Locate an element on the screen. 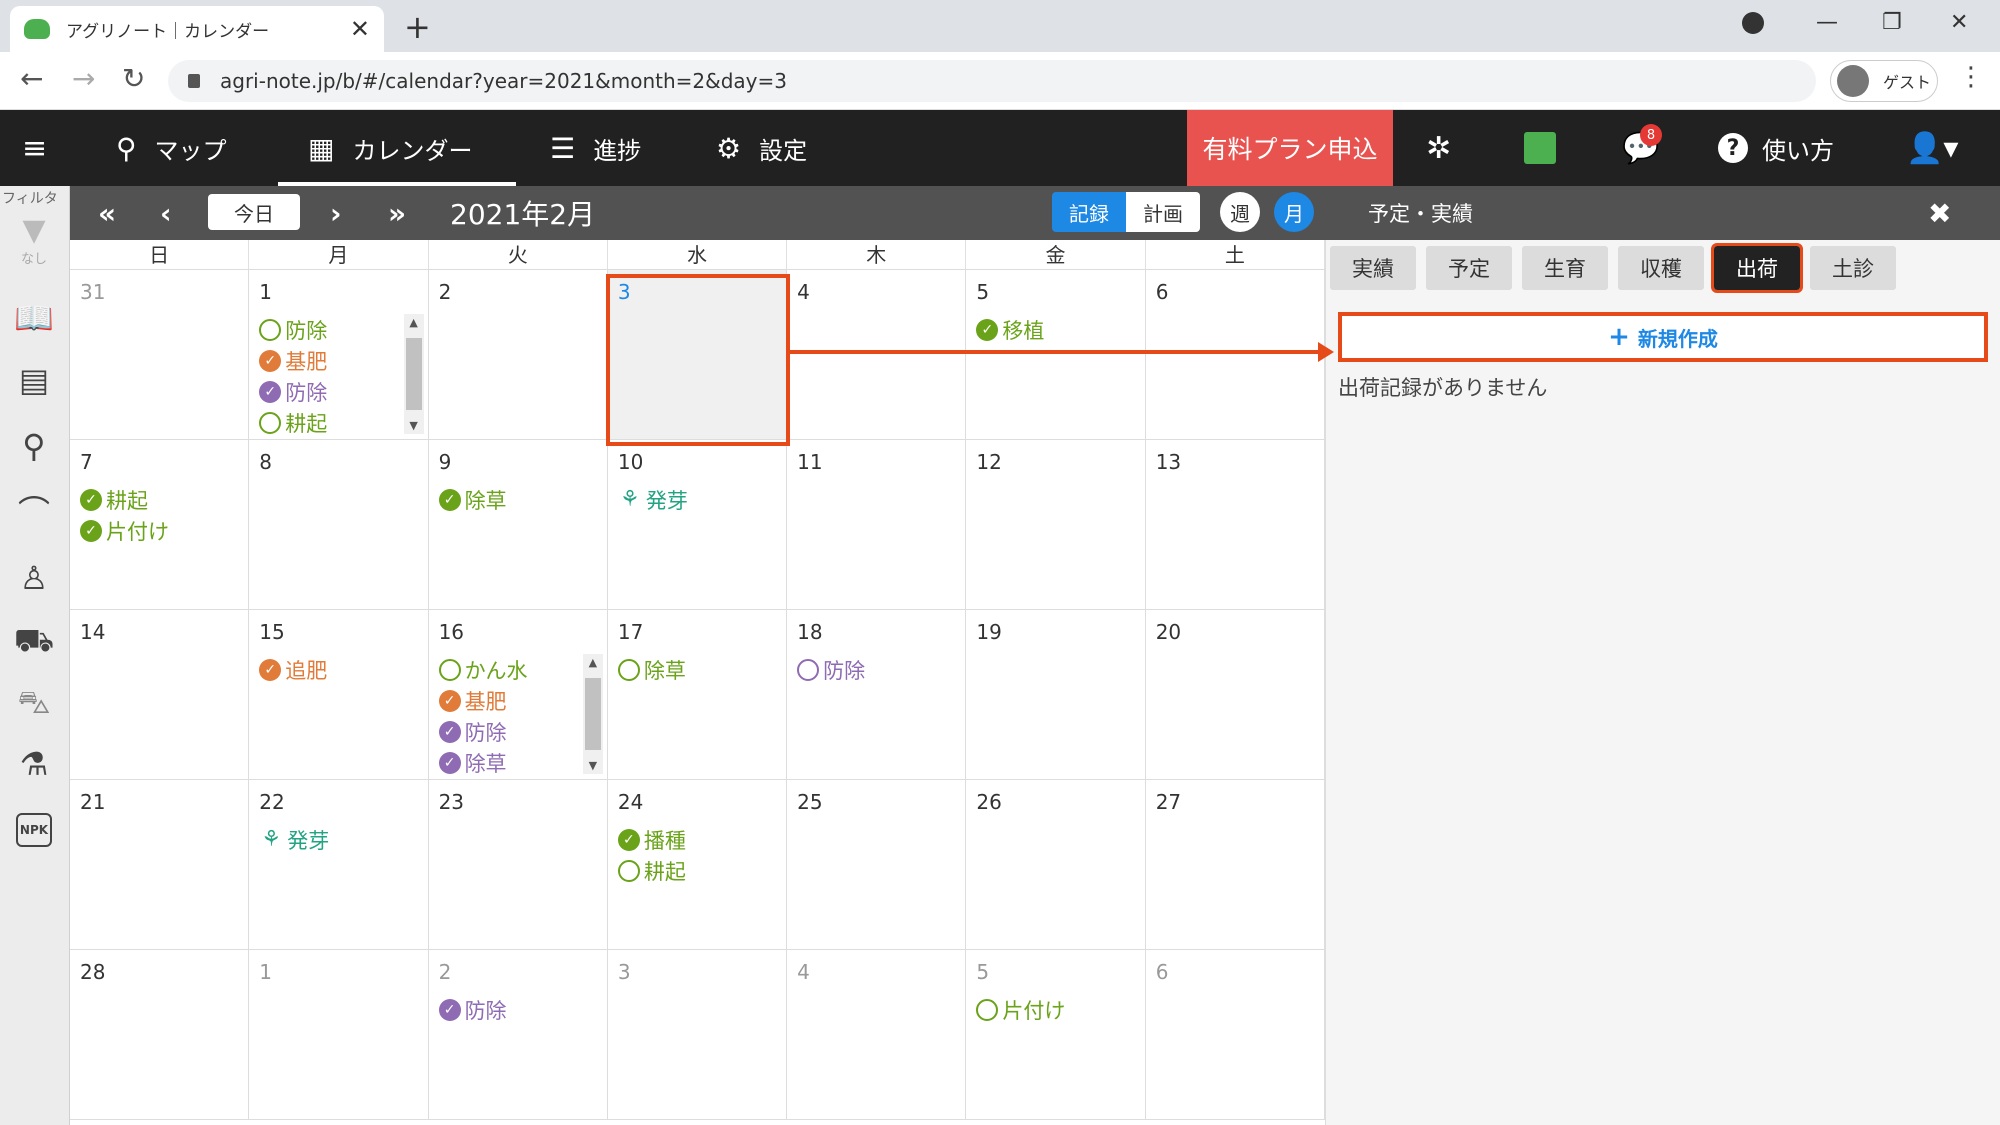 The height and width of the screenshot is (1125, 2000). book-icon: 📖 is located at coordinates (34, 318).